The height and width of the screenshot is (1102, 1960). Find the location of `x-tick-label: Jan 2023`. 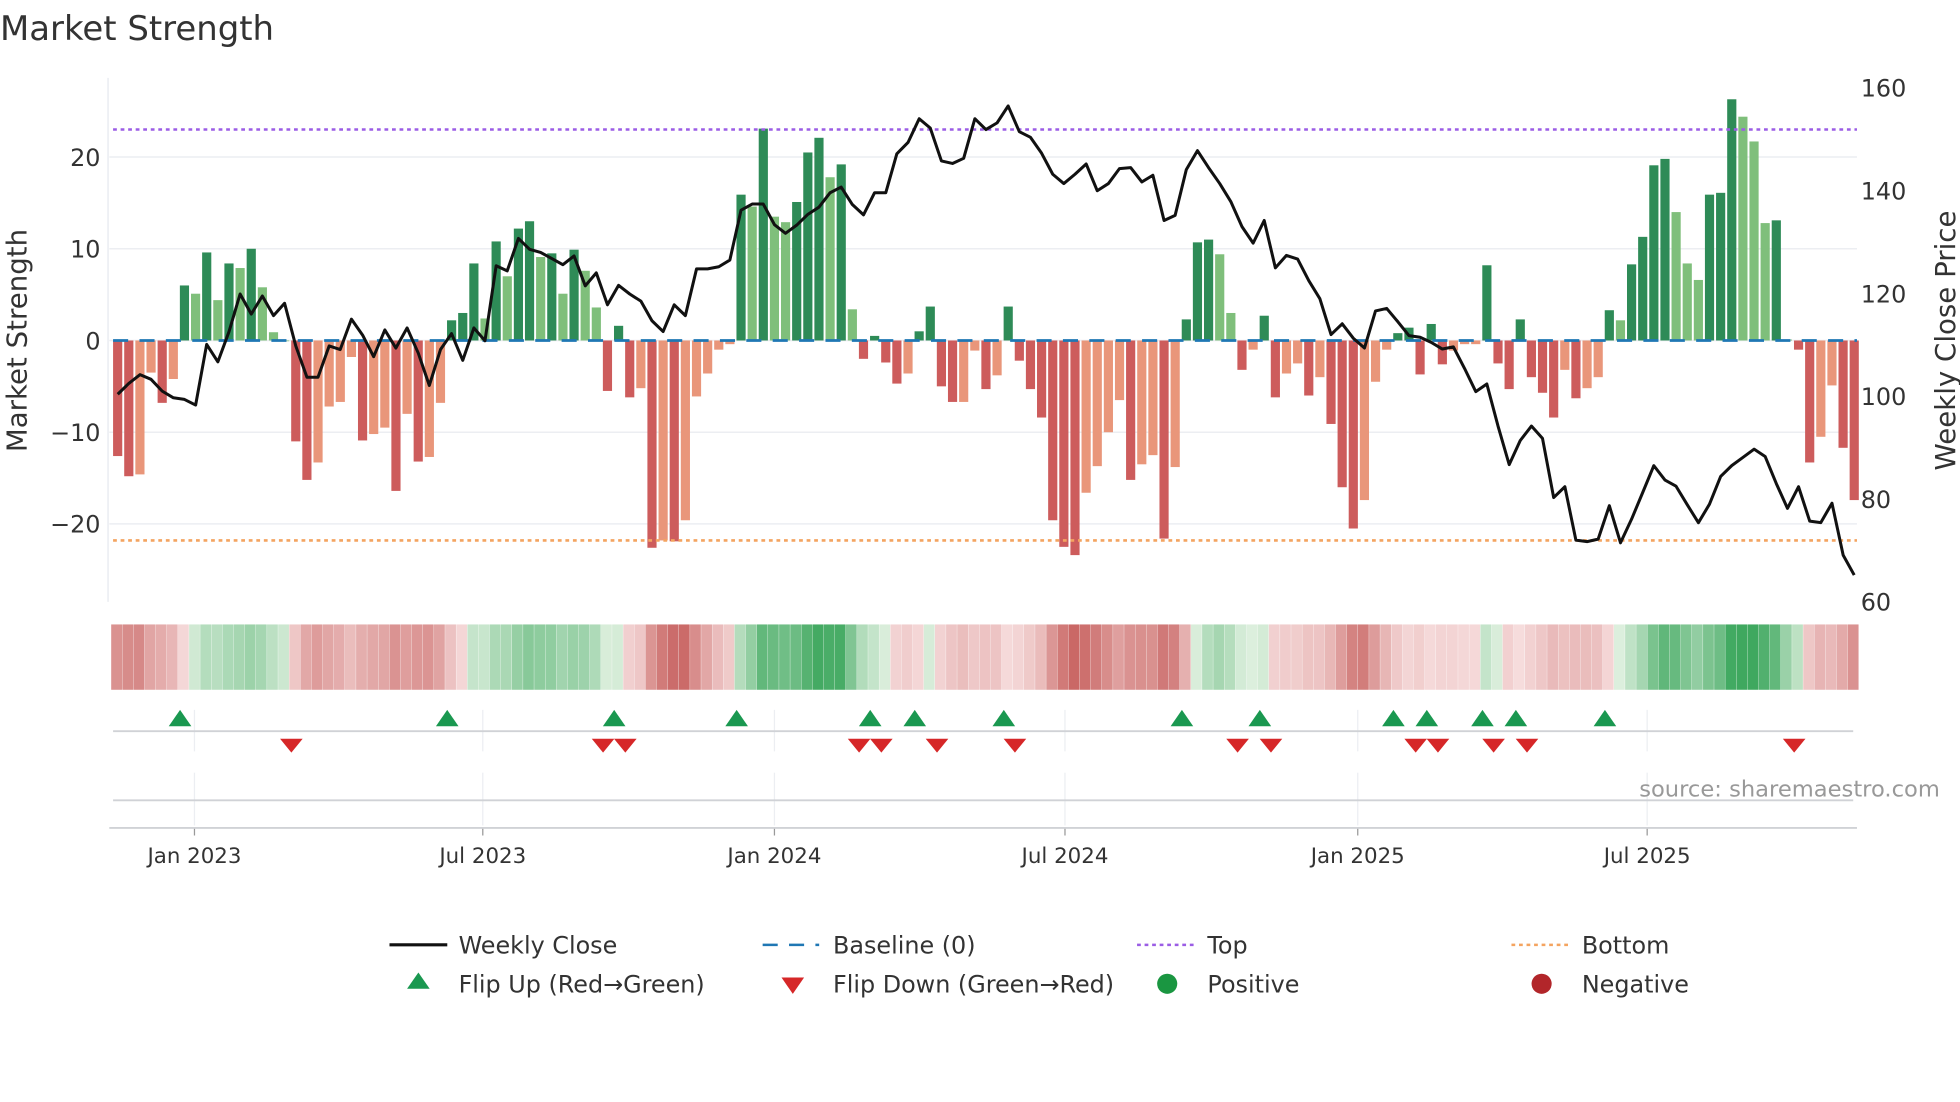

x-tick-label: Jan 2023 is located at coordinates (193, 856).